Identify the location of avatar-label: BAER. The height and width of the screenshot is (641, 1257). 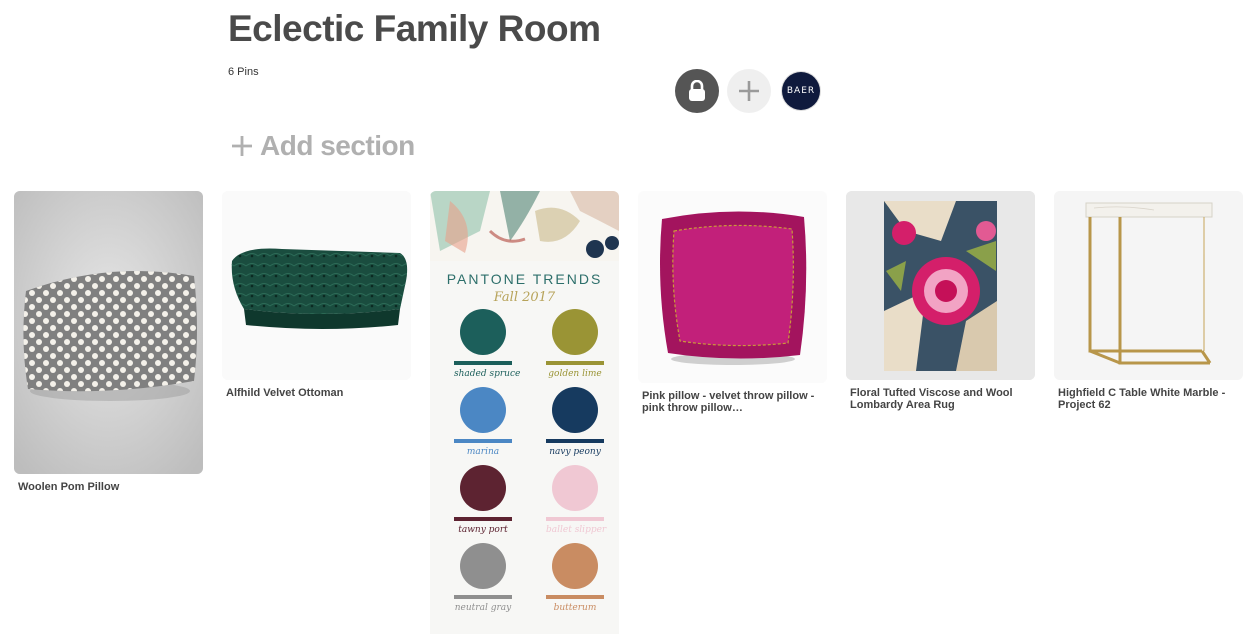
(801, 91).